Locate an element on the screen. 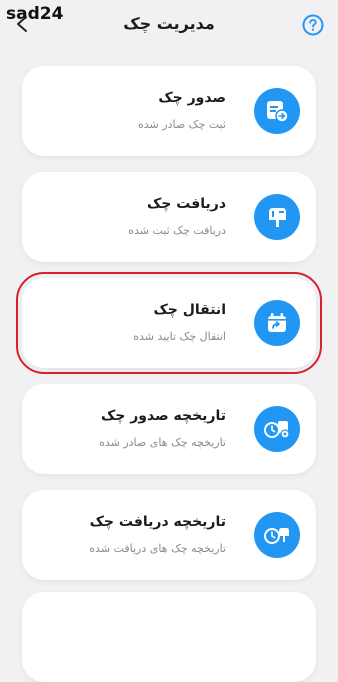 Image resolution: width=338 pixels, height=682 pixels. menu-item-title: صدور چک is located at coordinates (192, 98).